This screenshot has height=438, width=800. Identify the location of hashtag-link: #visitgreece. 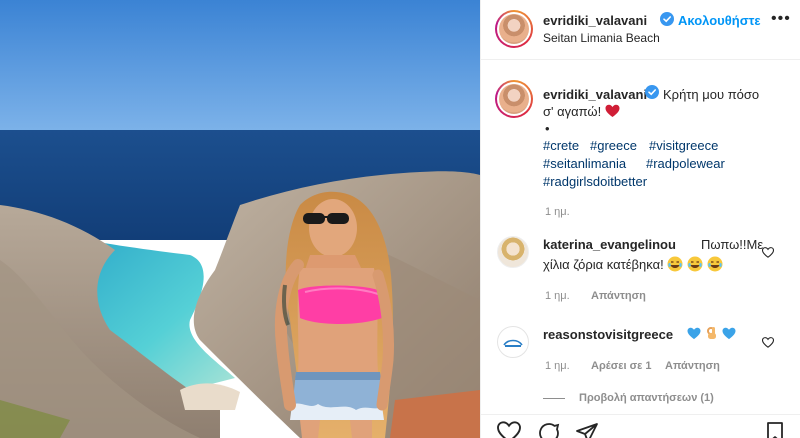
(683, 145).